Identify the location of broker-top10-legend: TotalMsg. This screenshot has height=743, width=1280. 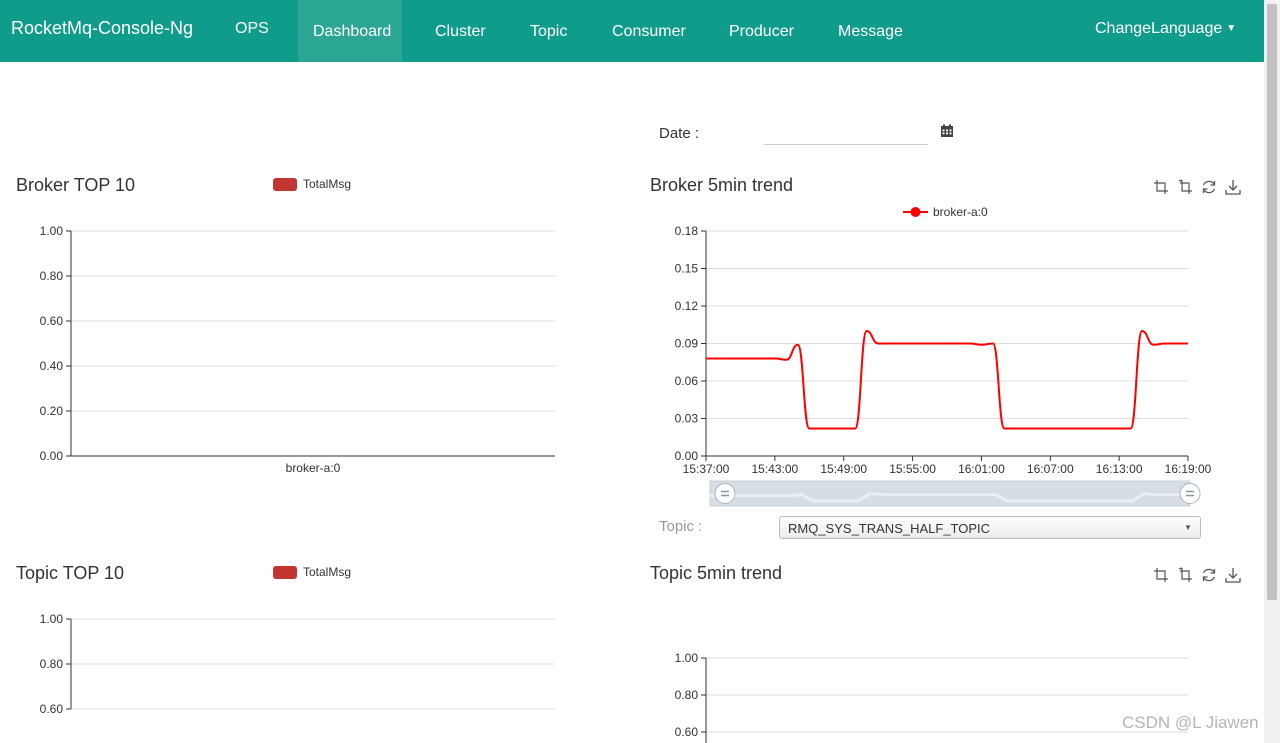
(312, 184).